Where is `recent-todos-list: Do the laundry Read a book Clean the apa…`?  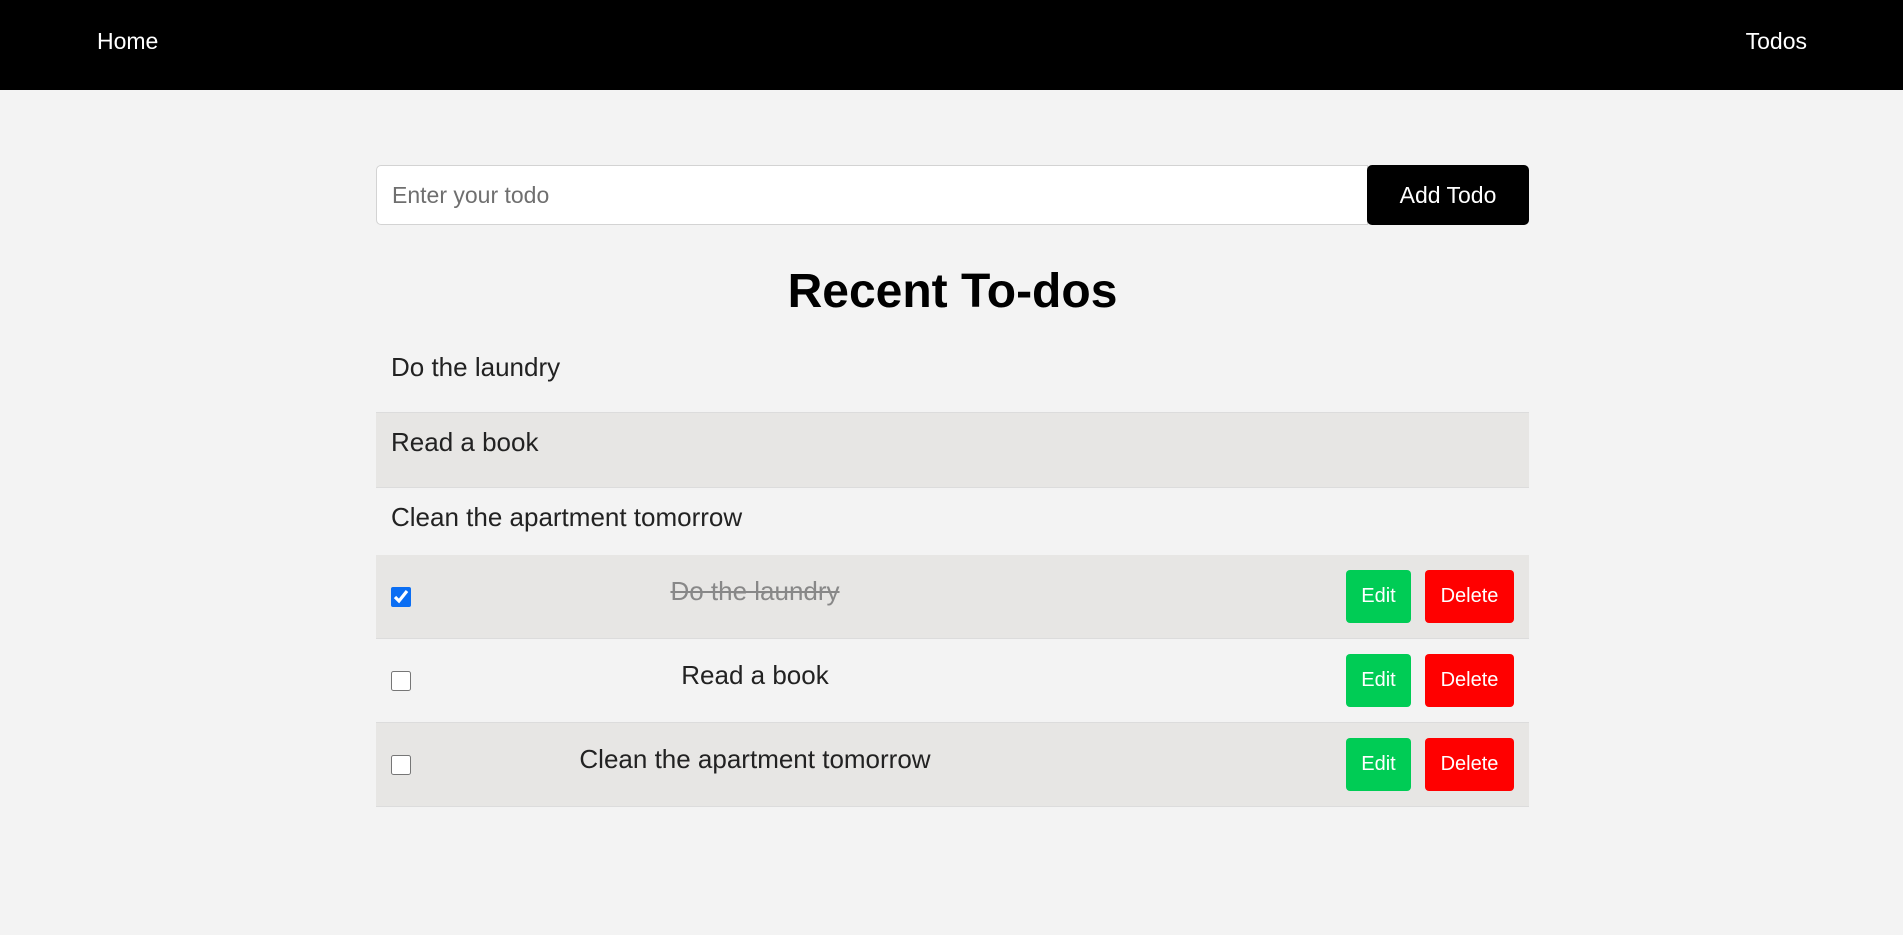 recent-todos-list: Do the laundry Read a book Clean the apa… is located at coordinates (952, 450).